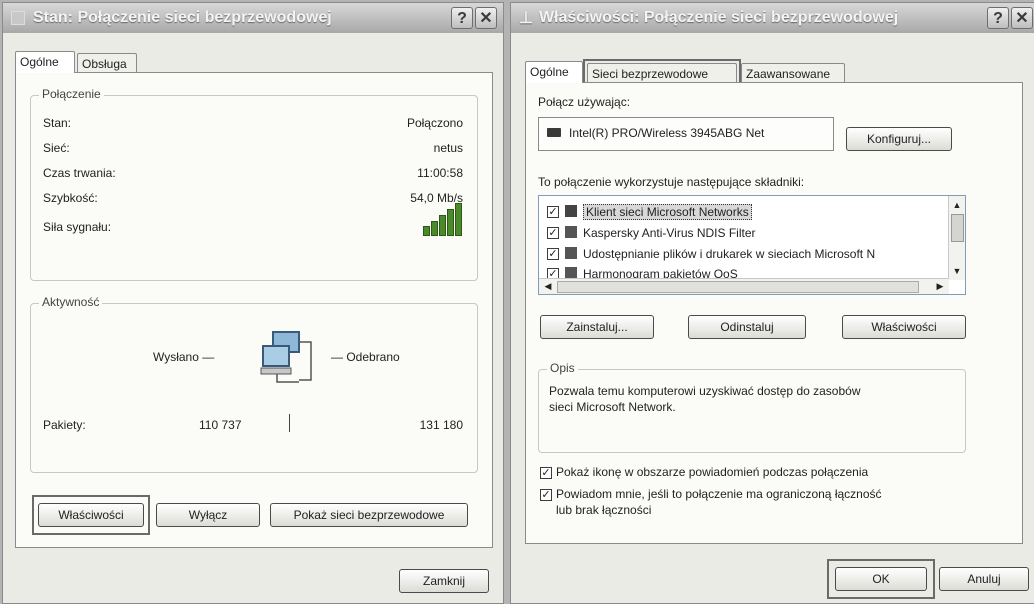 This screenshot has width=1034, height=604. Describe the element at coordinates (957, 271) in the screenshot. I see `scroll-down-icon: ▼` at that location.